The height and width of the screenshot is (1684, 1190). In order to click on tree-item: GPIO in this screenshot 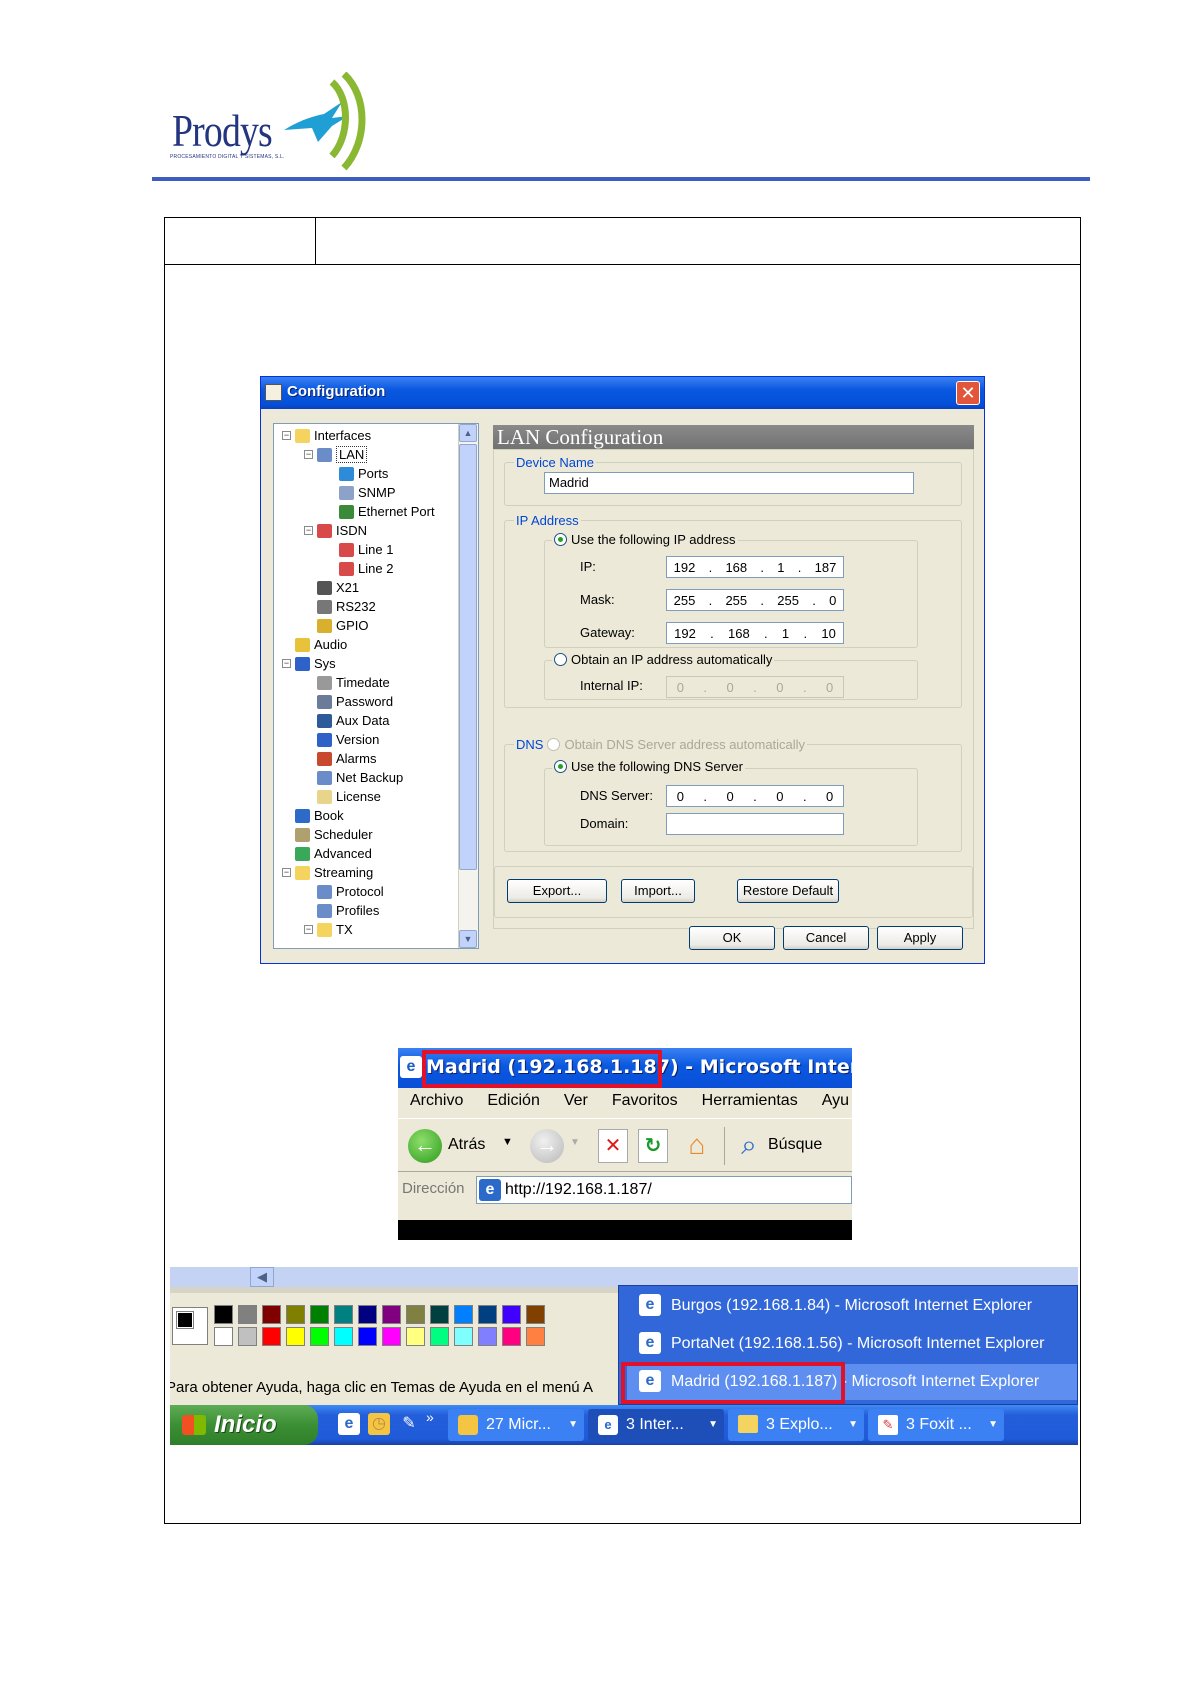, I will do `click(336, 625)`.